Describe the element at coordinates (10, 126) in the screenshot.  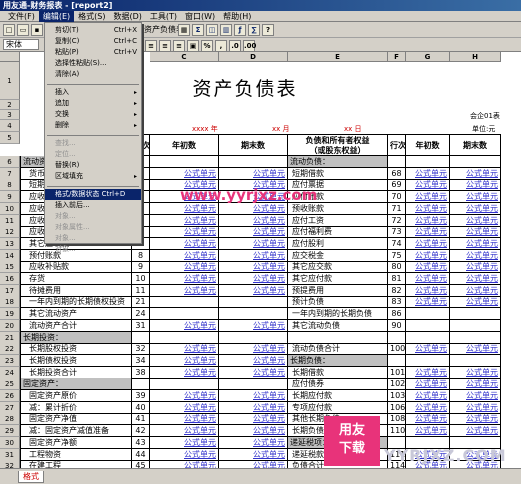
I see `row-header: 4` at that location.